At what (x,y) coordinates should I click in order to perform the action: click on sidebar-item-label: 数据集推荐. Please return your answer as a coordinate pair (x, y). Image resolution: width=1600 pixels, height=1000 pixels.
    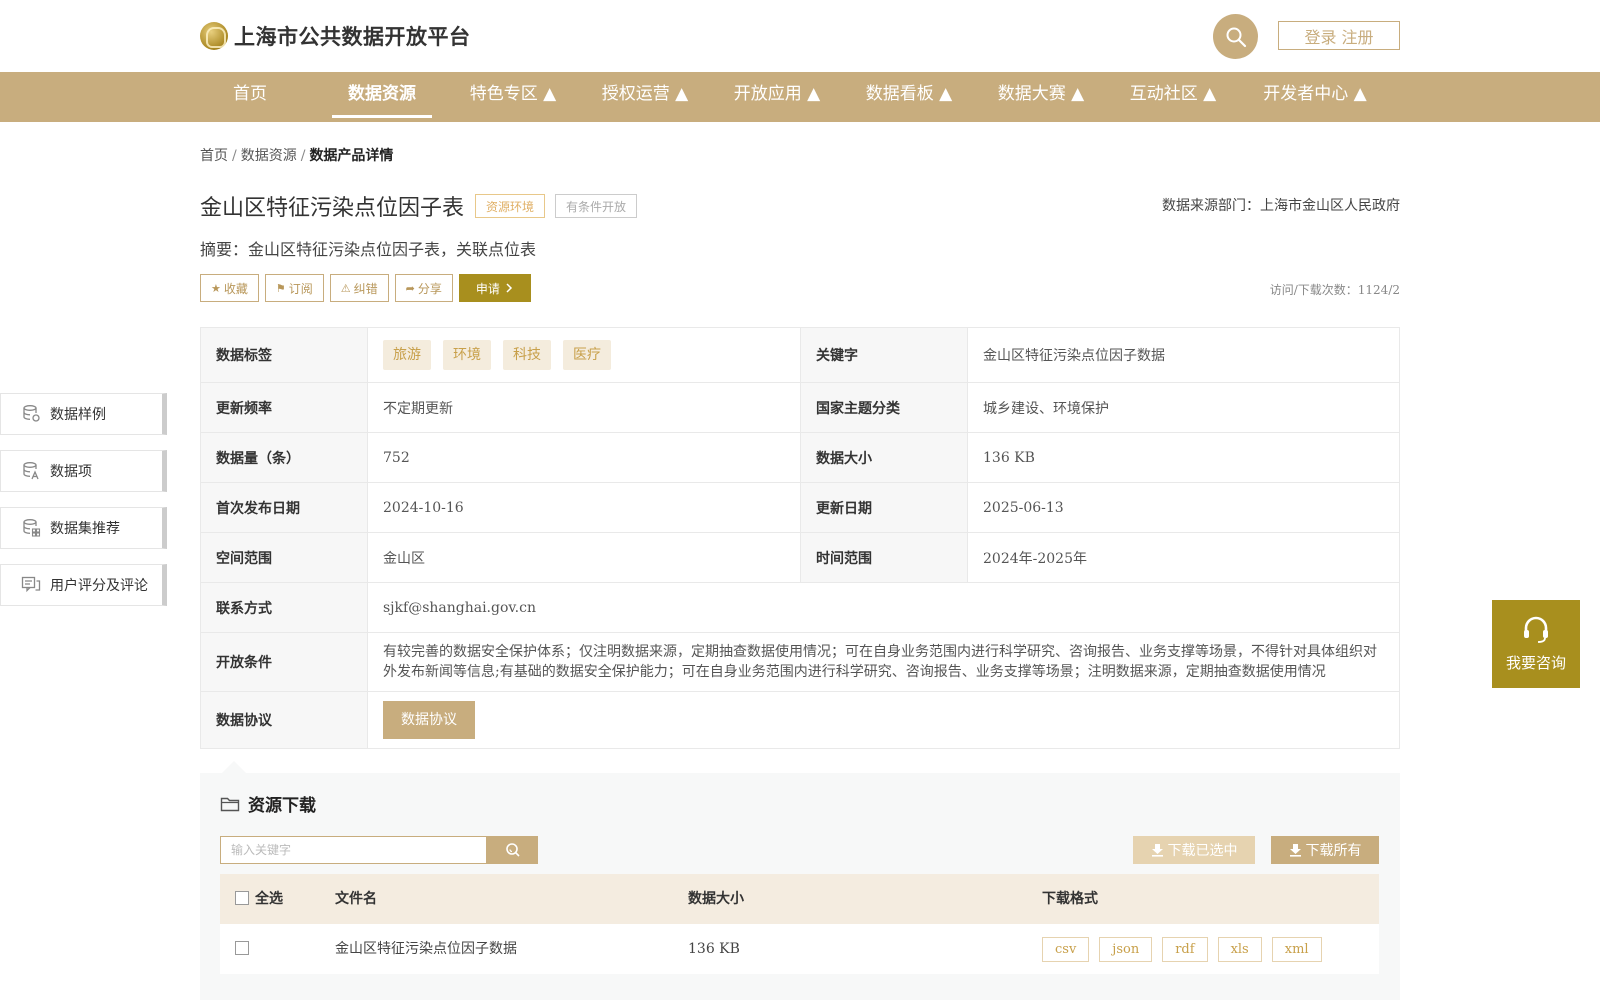
    Looking at the image, I should click on (85, 529).